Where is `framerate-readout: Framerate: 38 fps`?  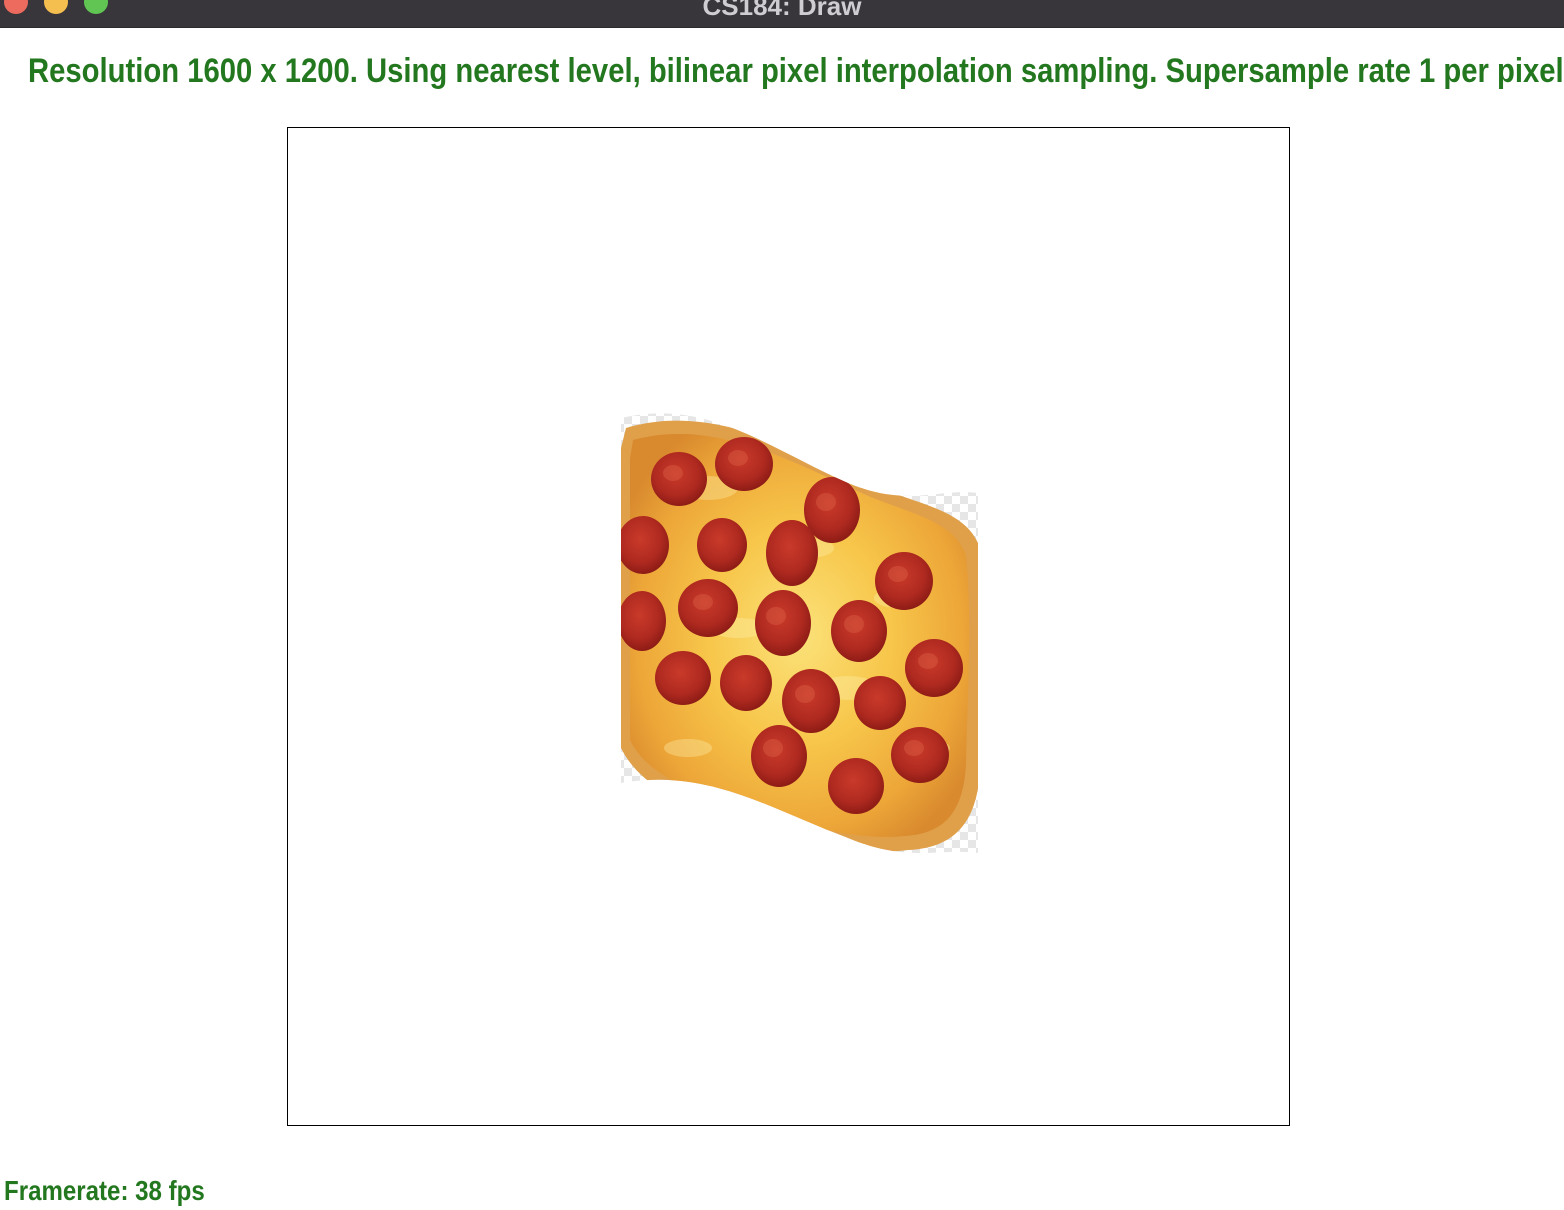
framerate-readout: Framerate: 38 fps is located at coordinates (104, 1190).